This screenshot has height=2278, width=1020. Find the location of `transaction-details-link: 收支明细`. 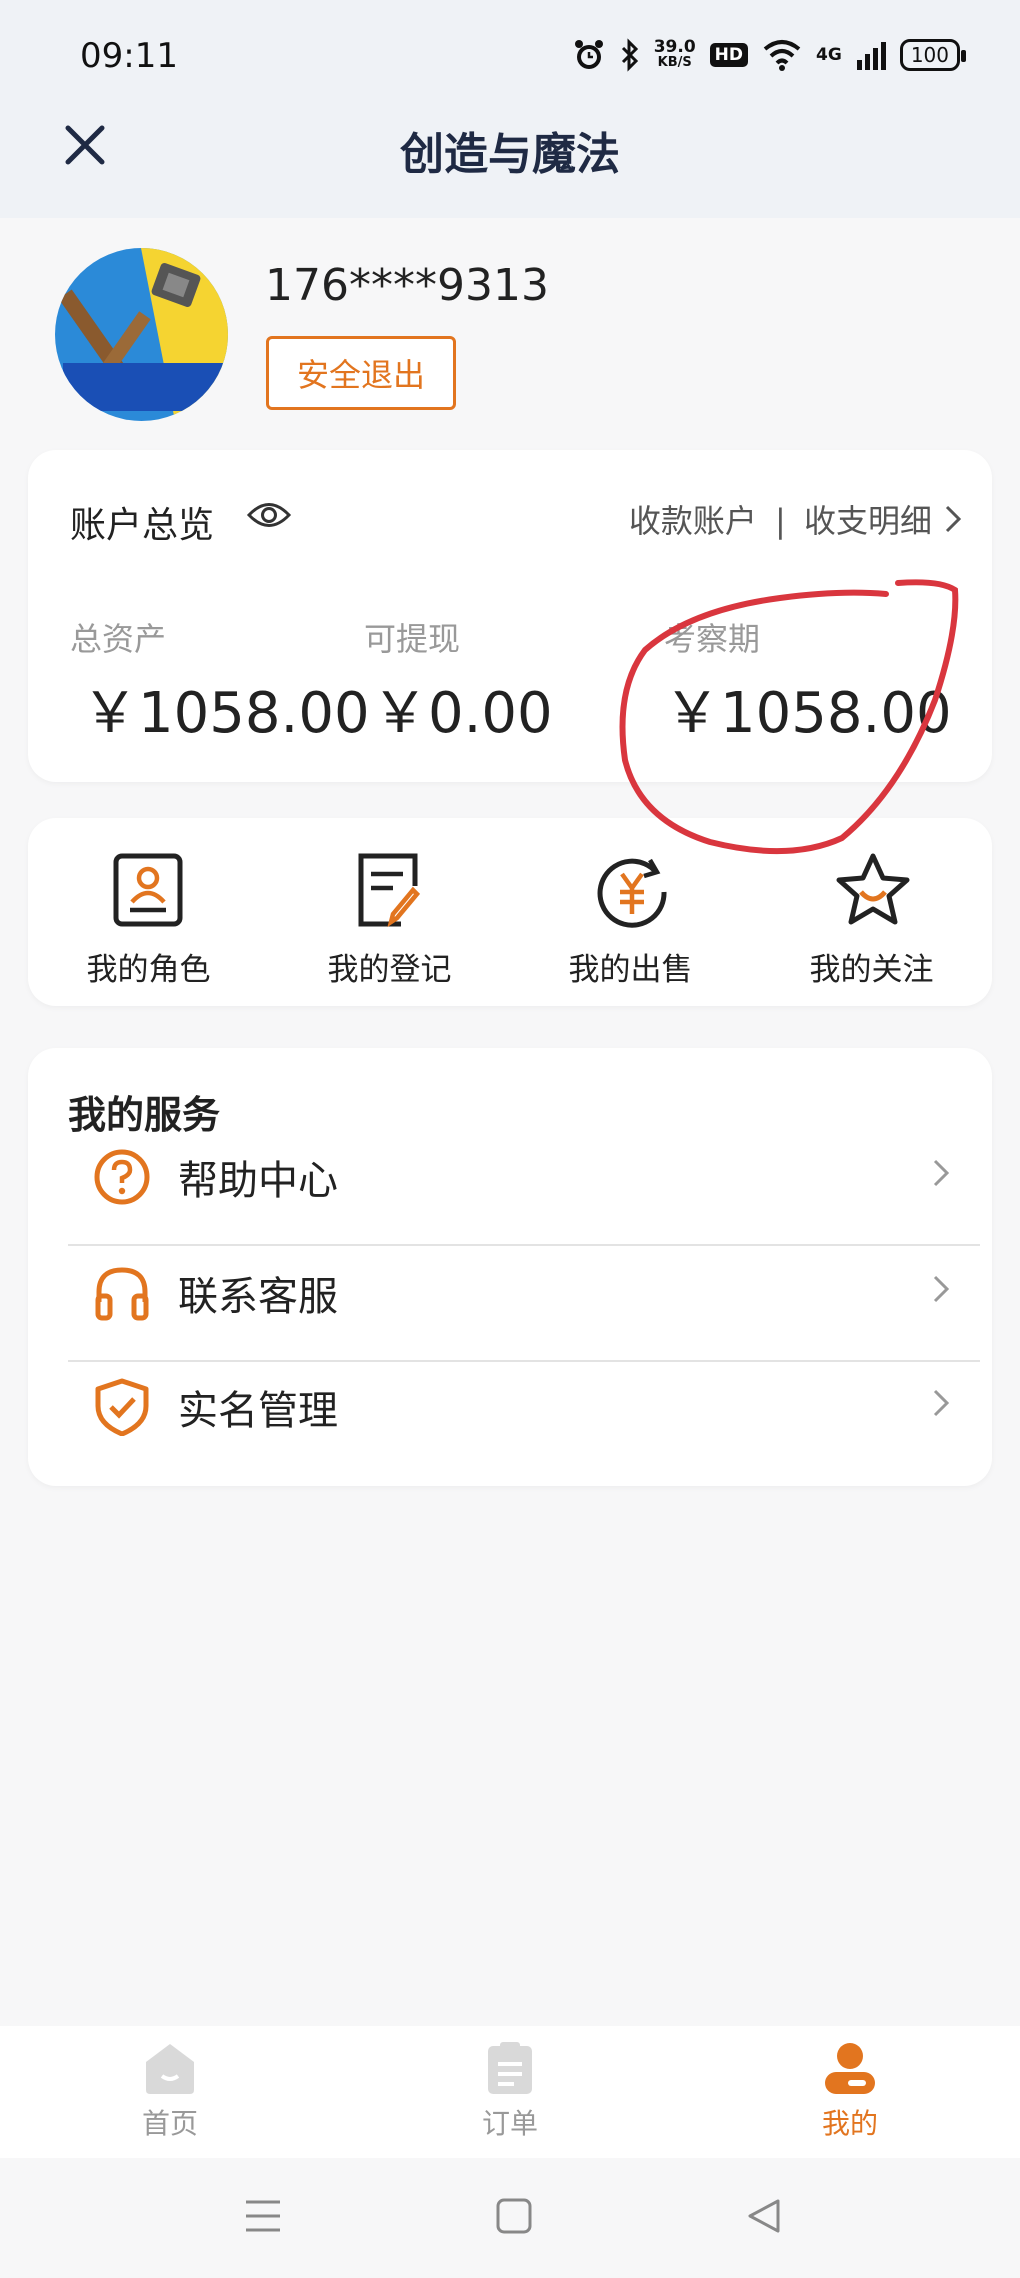

transaction-details-link: 收支明细 is located at coordinates (868, 521).